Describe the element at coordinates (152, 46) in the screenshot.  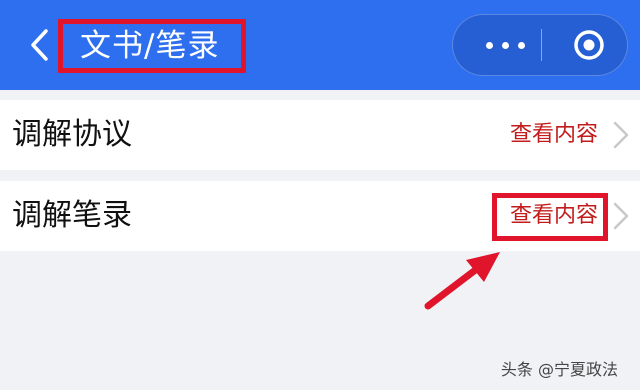
I see `title-highlight-box` at that location.